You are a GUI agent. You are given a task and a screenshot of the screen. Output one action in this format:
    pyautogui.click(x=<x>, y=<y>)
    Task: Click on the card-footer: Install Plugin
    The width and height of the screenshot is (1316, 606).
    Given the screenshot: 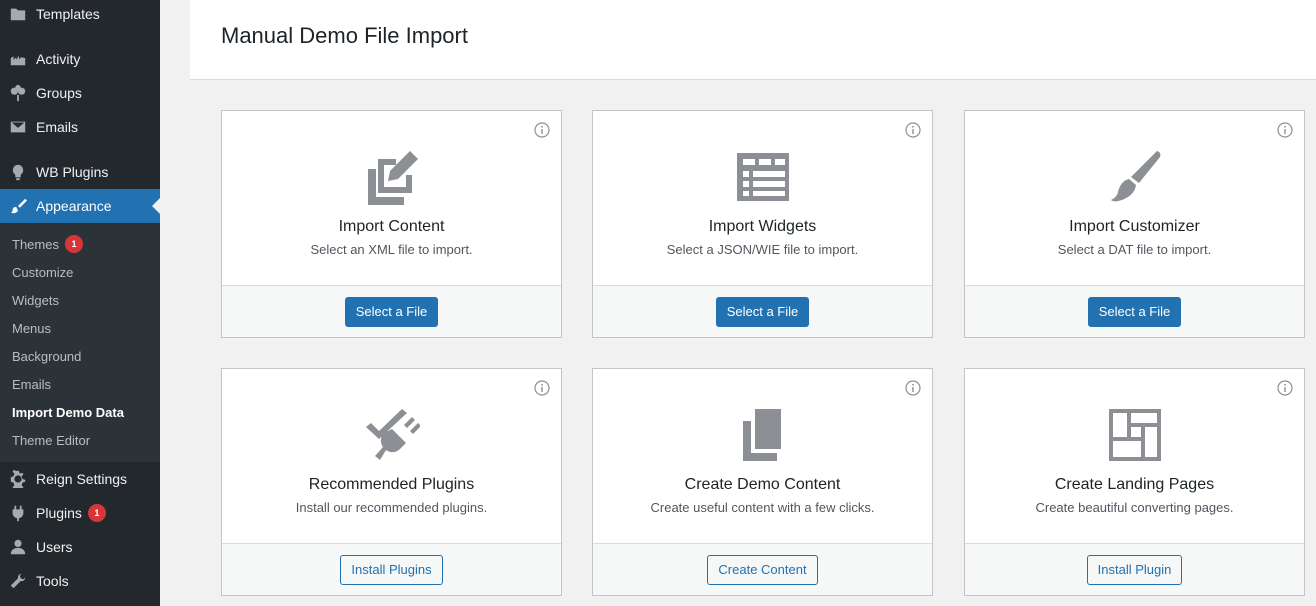 What is the action you would take?
    pyautogui.click(x=1134, y=569)
    